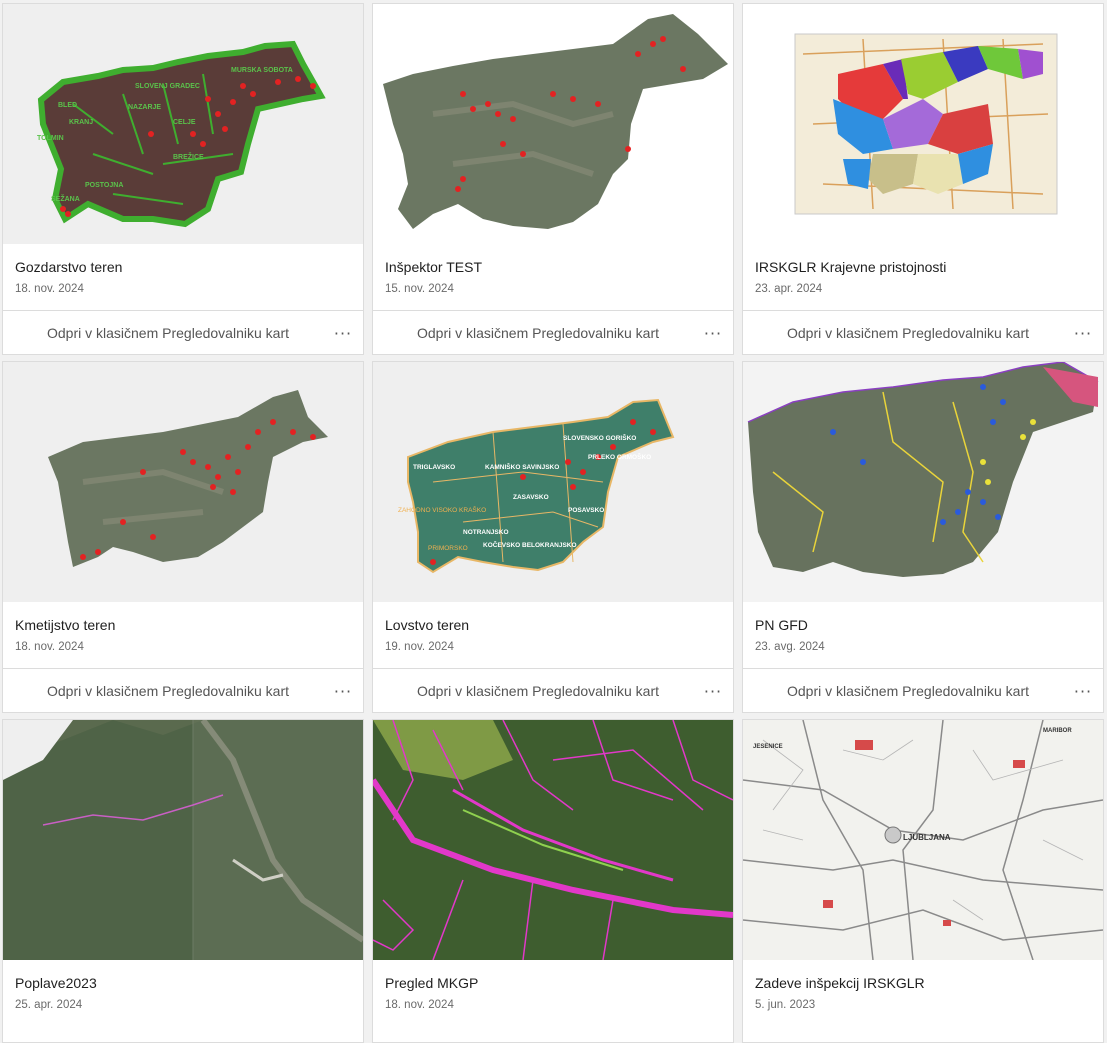 This screenshot has height=1043, width=1107. What do you see at coordinates (486, 532) in the screenshot?
I see `map-label: NOTRANJSKO` at bounding box center [486, 532].